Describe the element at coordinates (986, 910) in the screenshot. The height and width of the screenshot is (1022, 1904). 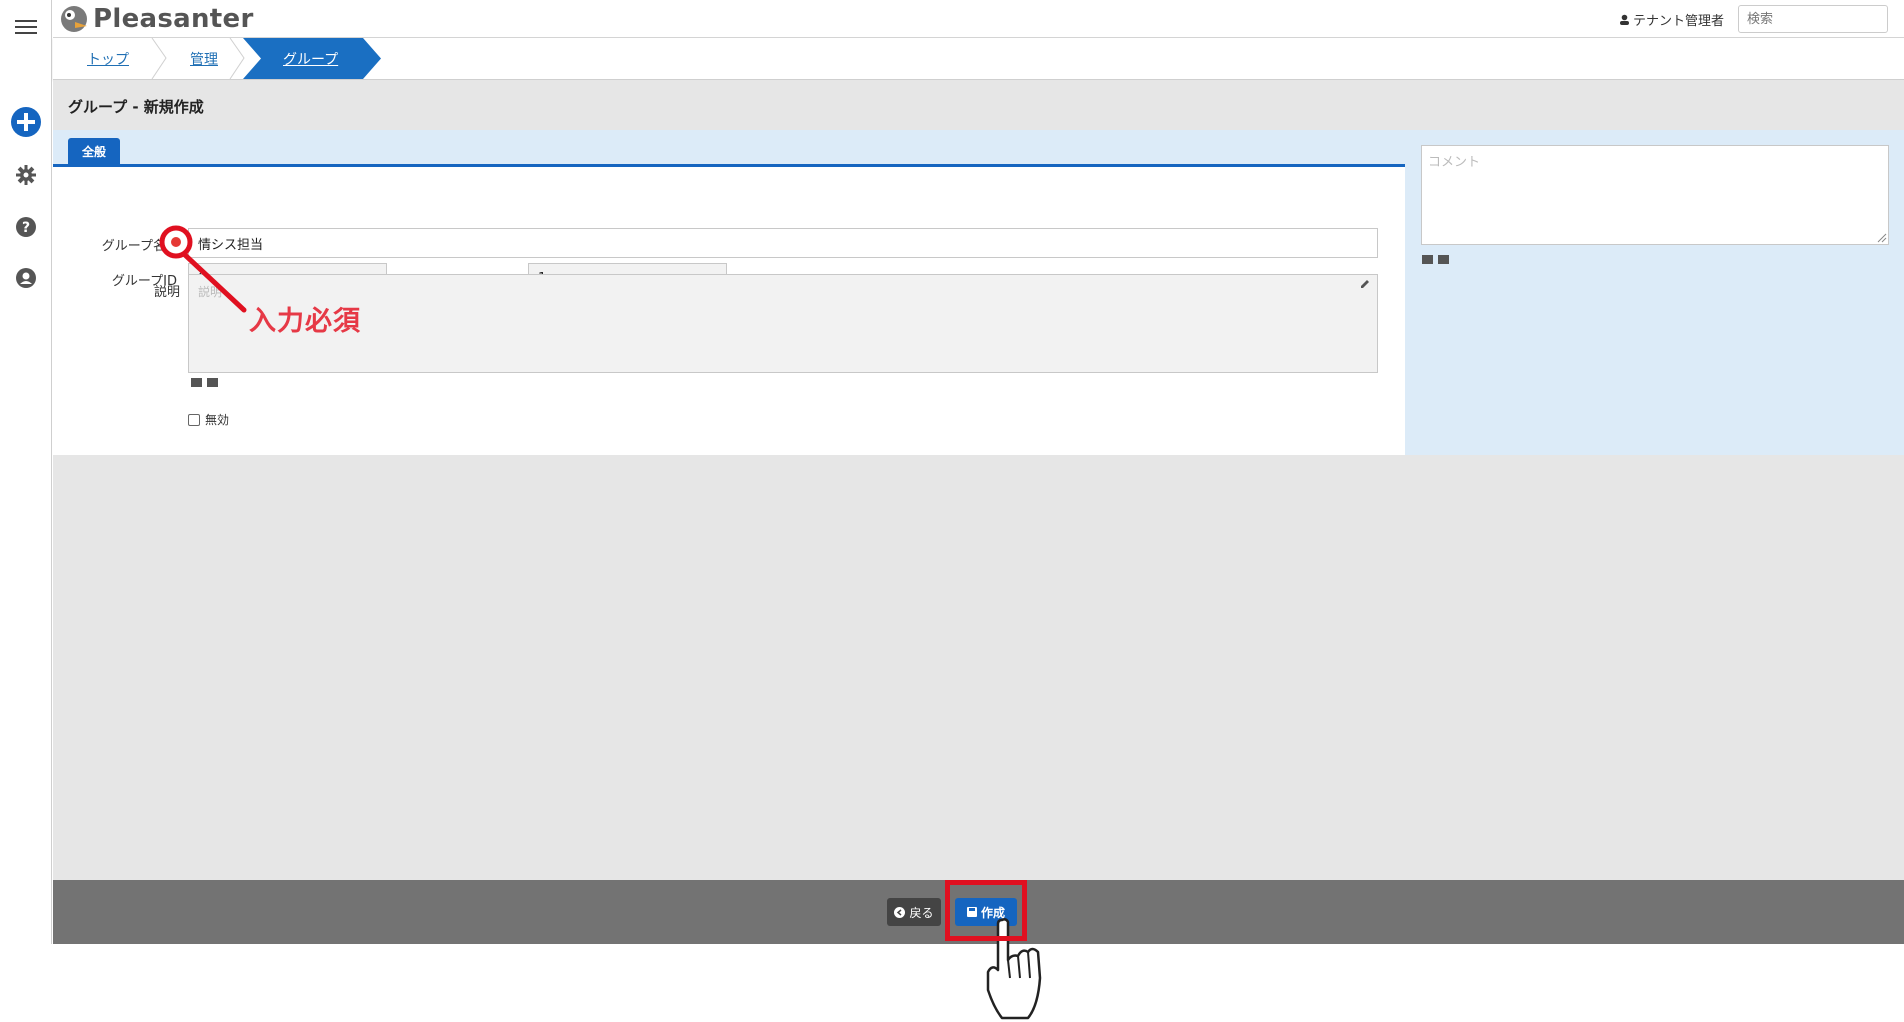
I see `create-highlight-box` at that location.